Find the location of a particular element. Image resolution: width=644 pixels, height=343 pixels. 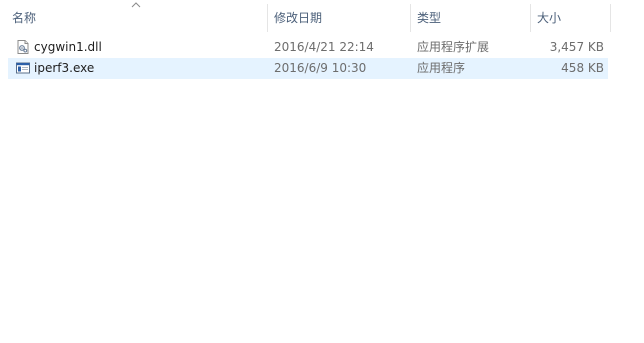

column-header-date: 修改日期 is located at coordinates (339, 17).